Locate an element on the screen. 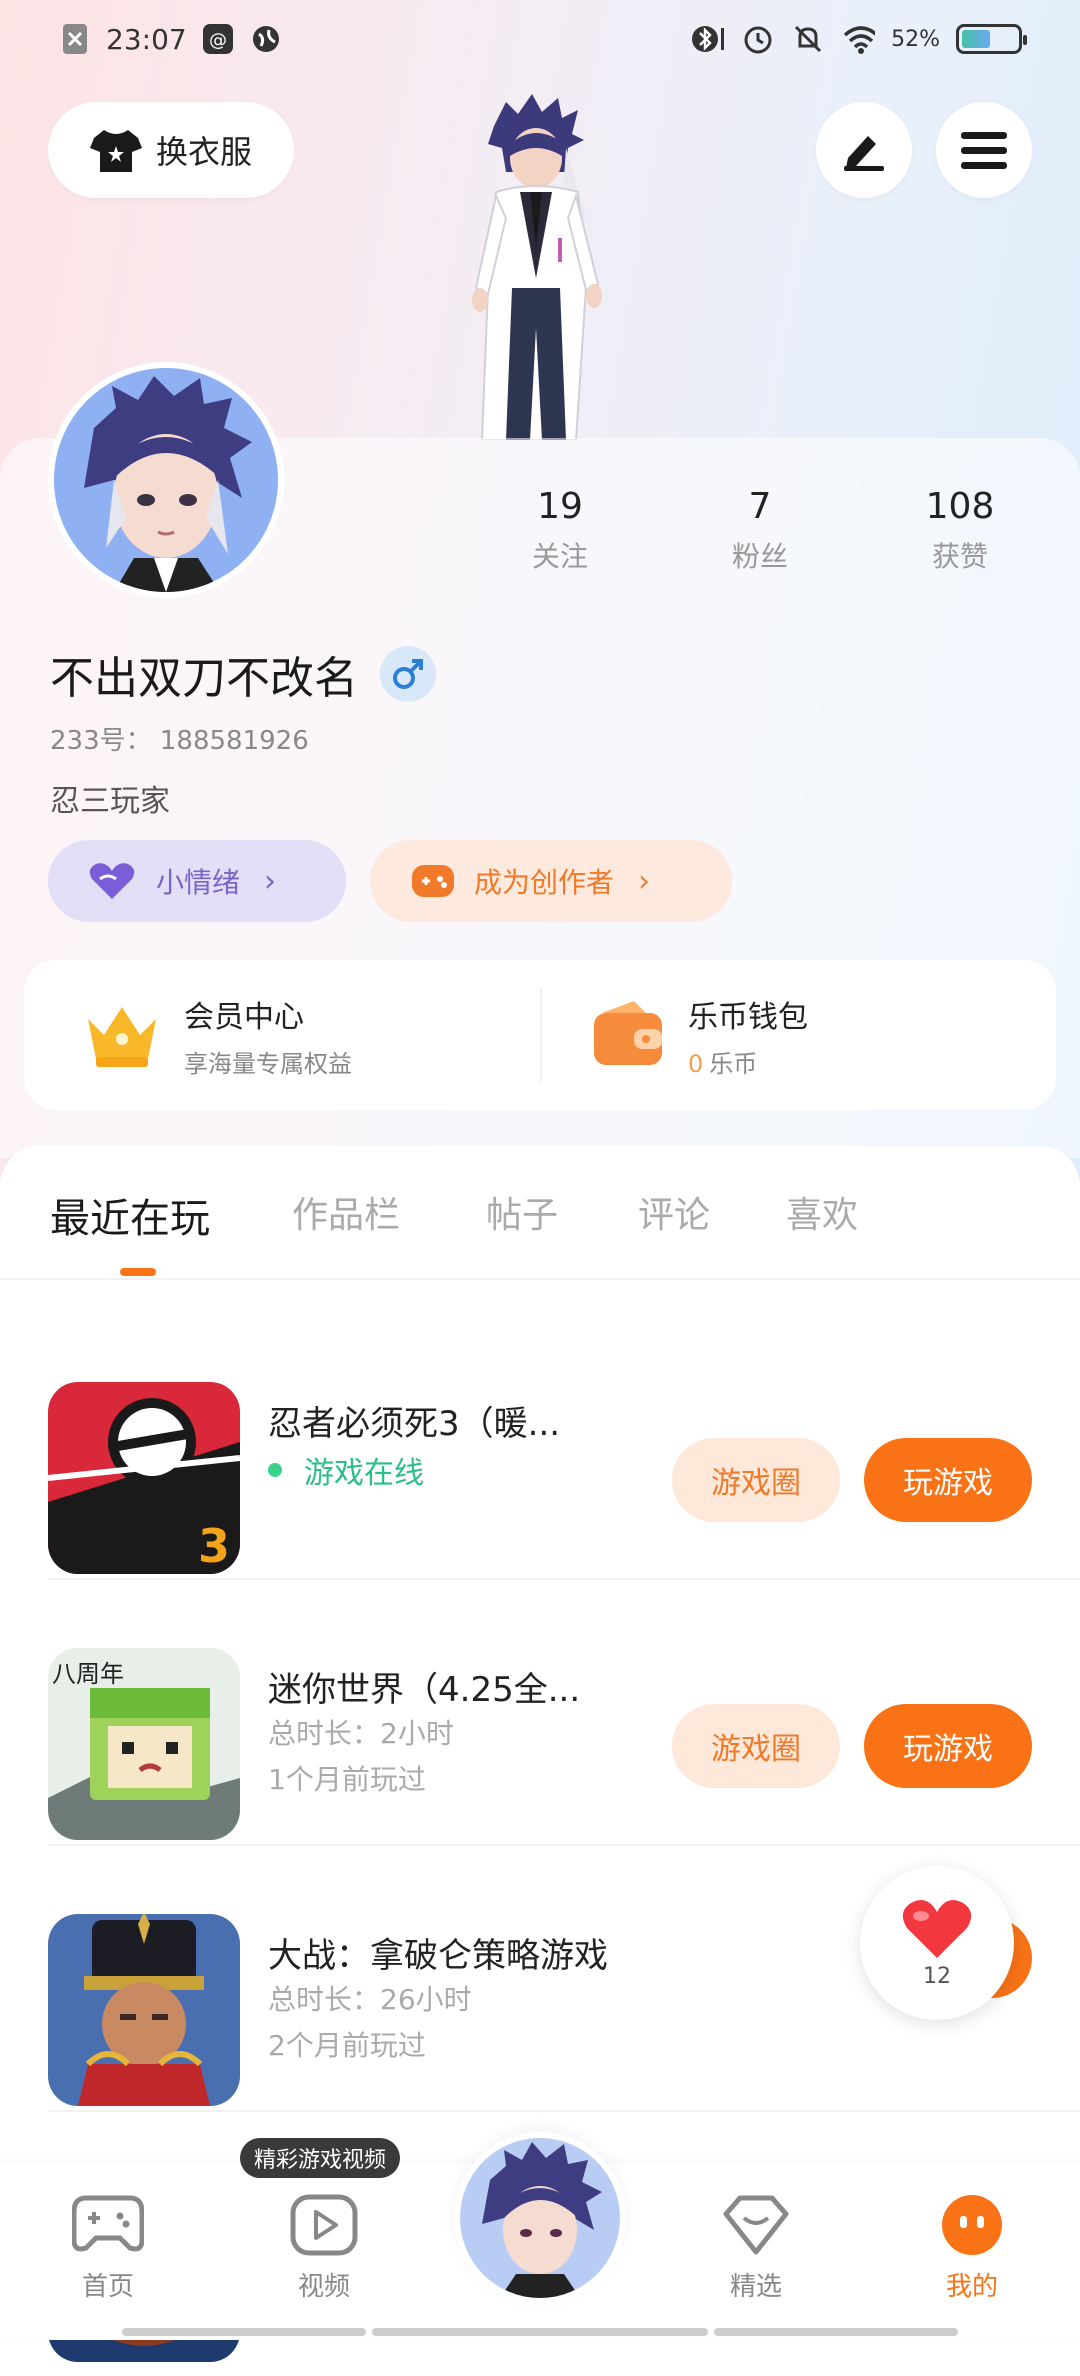 The image size is (1080, 2376). tab-likes: 喜欢 is located at coordinates (822, 1212).